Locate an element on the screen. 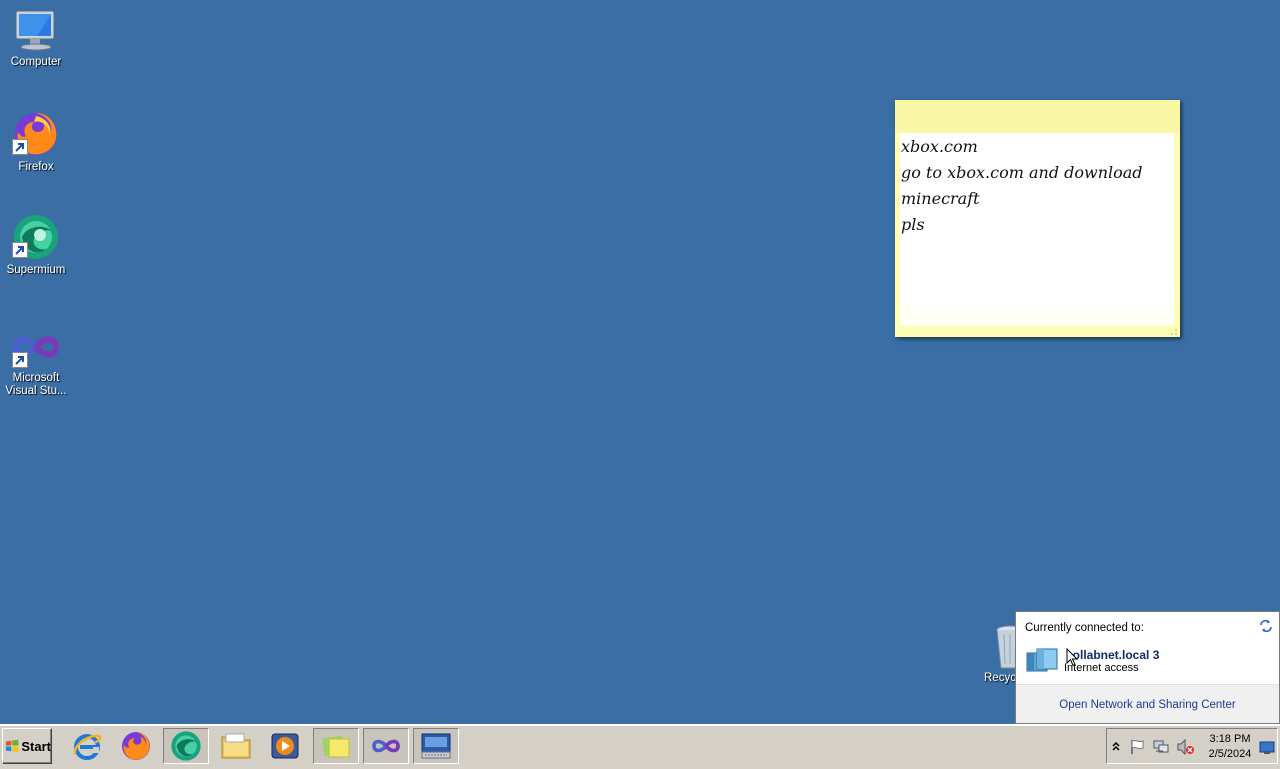 The image size is (1280, 769). taskbar: Start 3:18 PM 2/5/2024 is located at coordinates (640, 746).